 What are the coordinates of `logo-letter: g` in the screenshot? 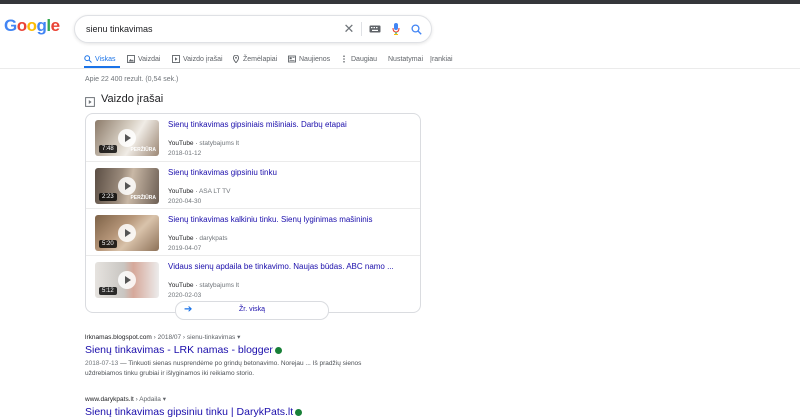 It's located at (41, 25).